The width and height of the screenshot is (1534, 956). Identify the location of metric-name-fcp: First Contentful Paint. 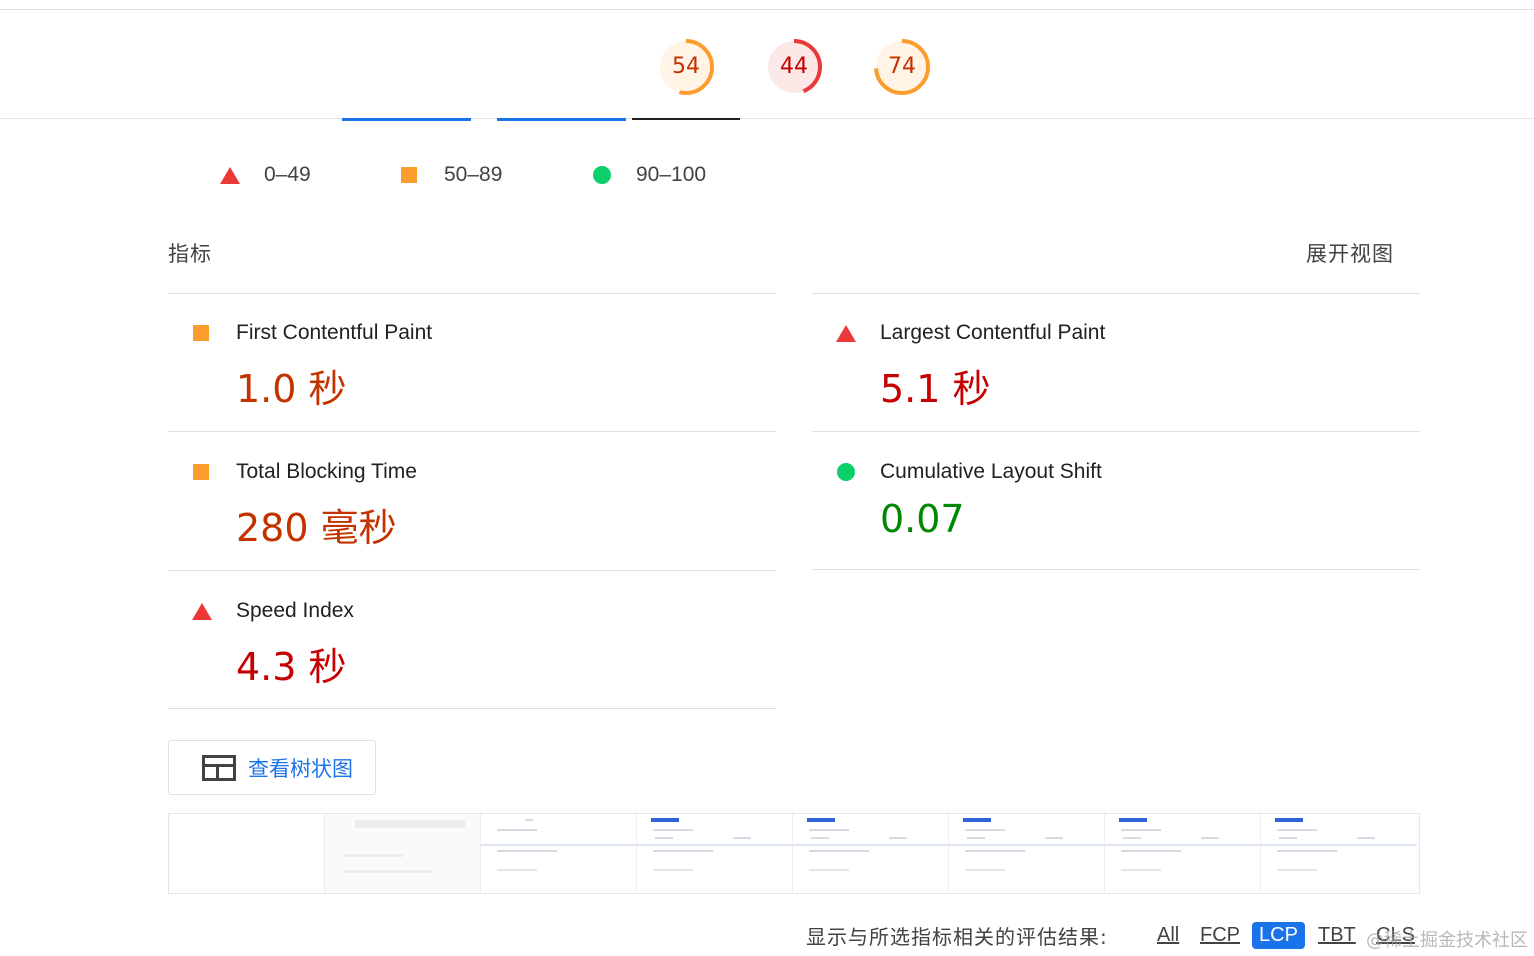
(334, 332).